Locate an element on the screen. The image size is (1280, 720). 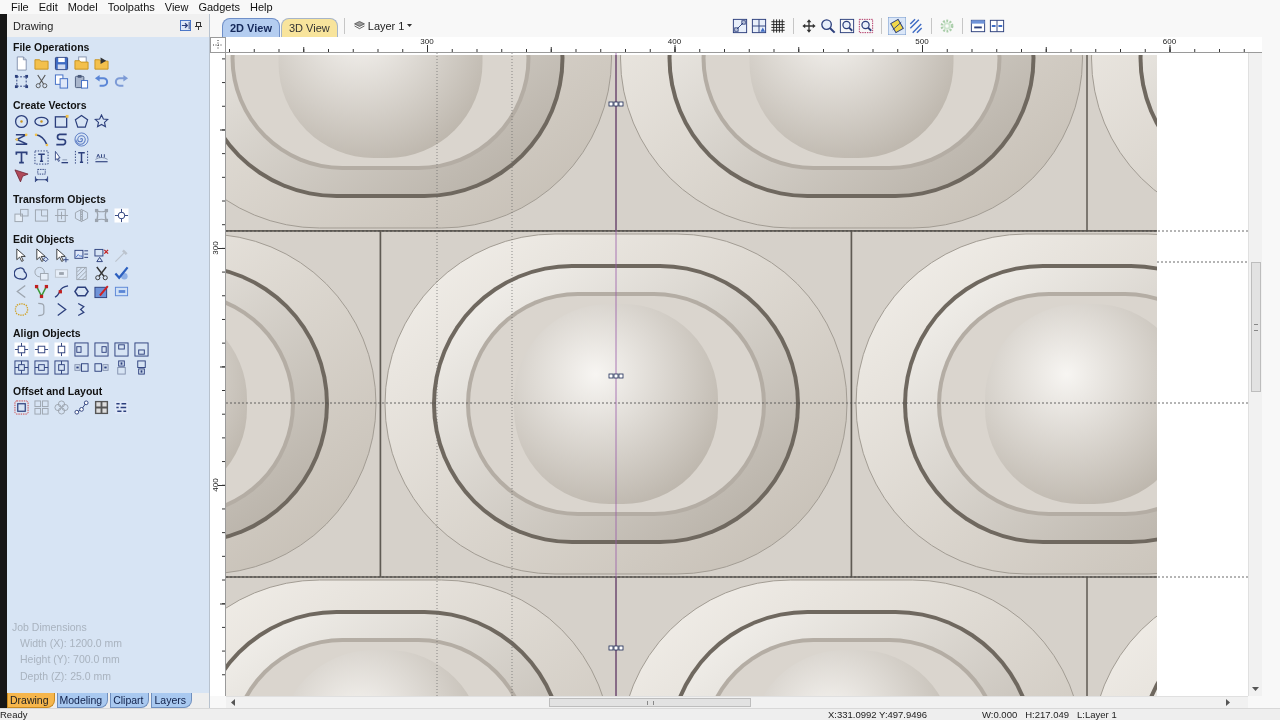
clipboard-icon is located at coordinates (81, 81).